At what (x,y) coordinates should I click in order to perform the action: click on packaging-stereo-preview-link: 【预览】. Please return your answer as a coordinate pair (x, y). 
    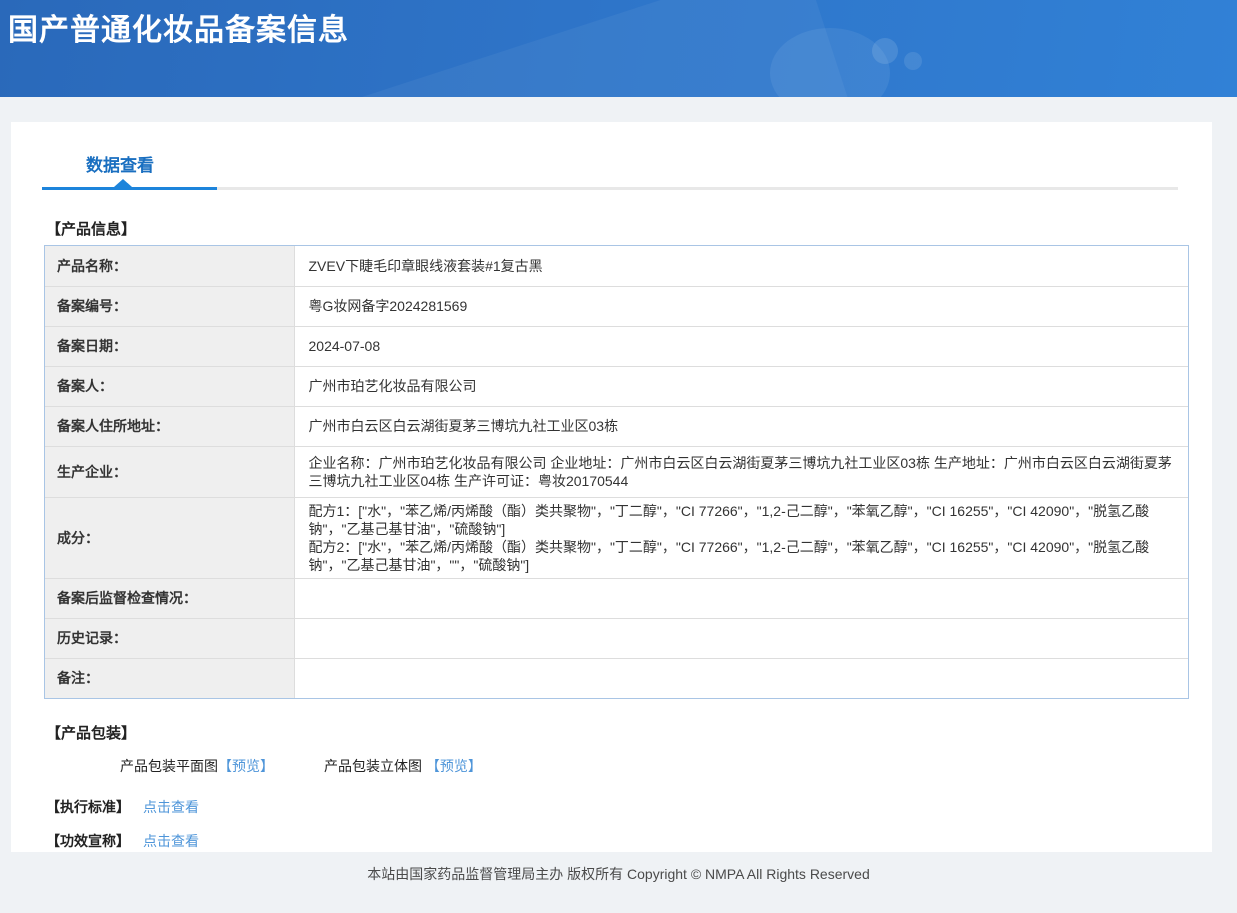
    Looking at the image, I should click on (454, 766).